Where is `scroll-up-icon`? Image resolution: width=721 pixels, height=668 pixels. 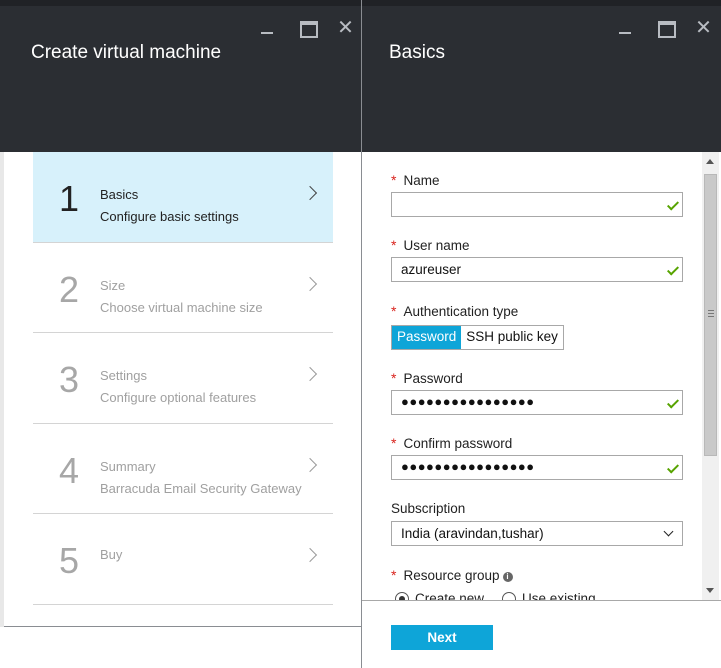 scroll-up-icon is located at coordinates (710, 161).